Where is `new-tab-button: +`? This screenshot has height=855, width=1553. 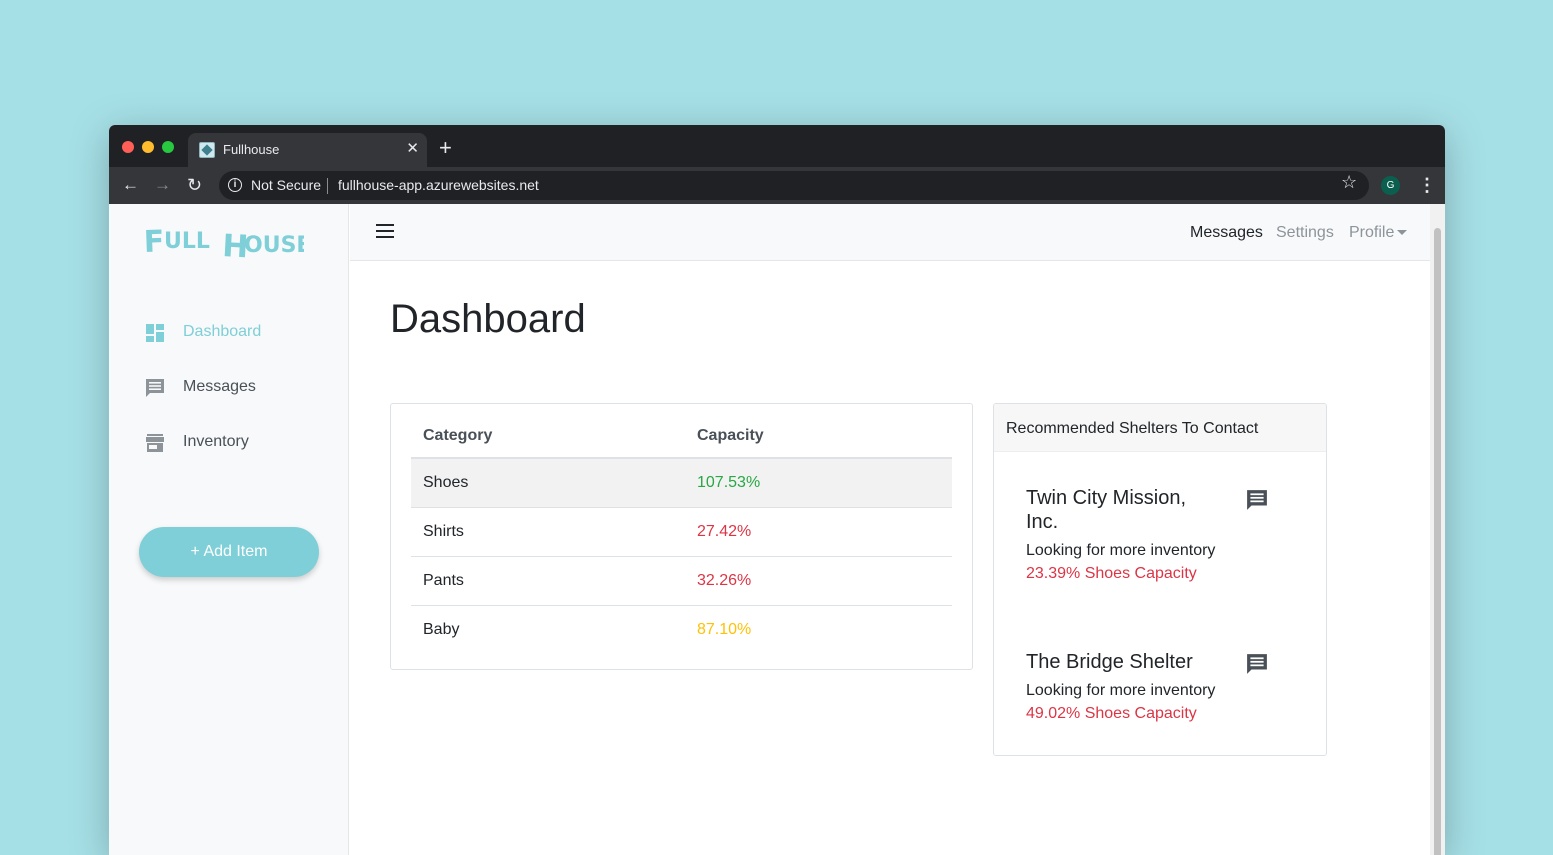 new-tab-button: + is located at coordinates (445, 148).